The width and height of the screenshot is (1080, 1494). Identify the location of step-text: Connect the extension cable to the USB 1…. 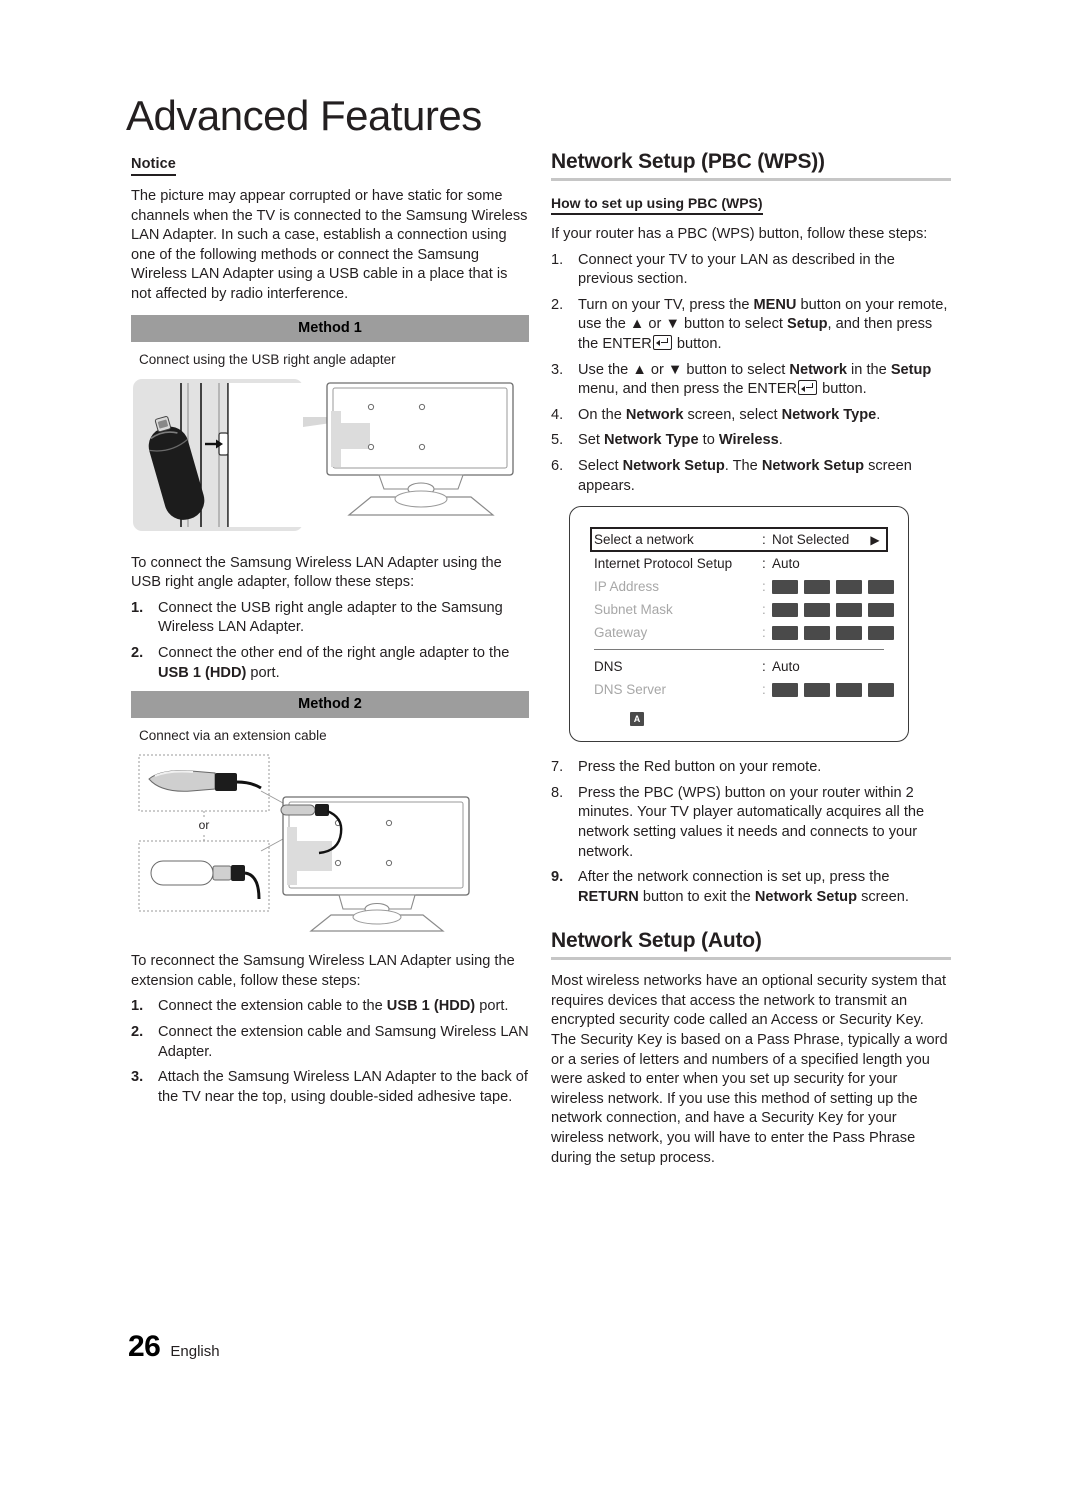
(333, 1006).